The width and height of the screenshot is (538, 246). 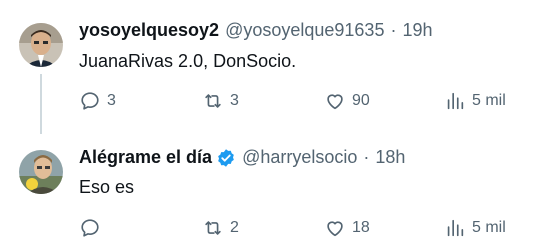 I want to click on tweet-text: Eso es, so click(x=107, y=187).